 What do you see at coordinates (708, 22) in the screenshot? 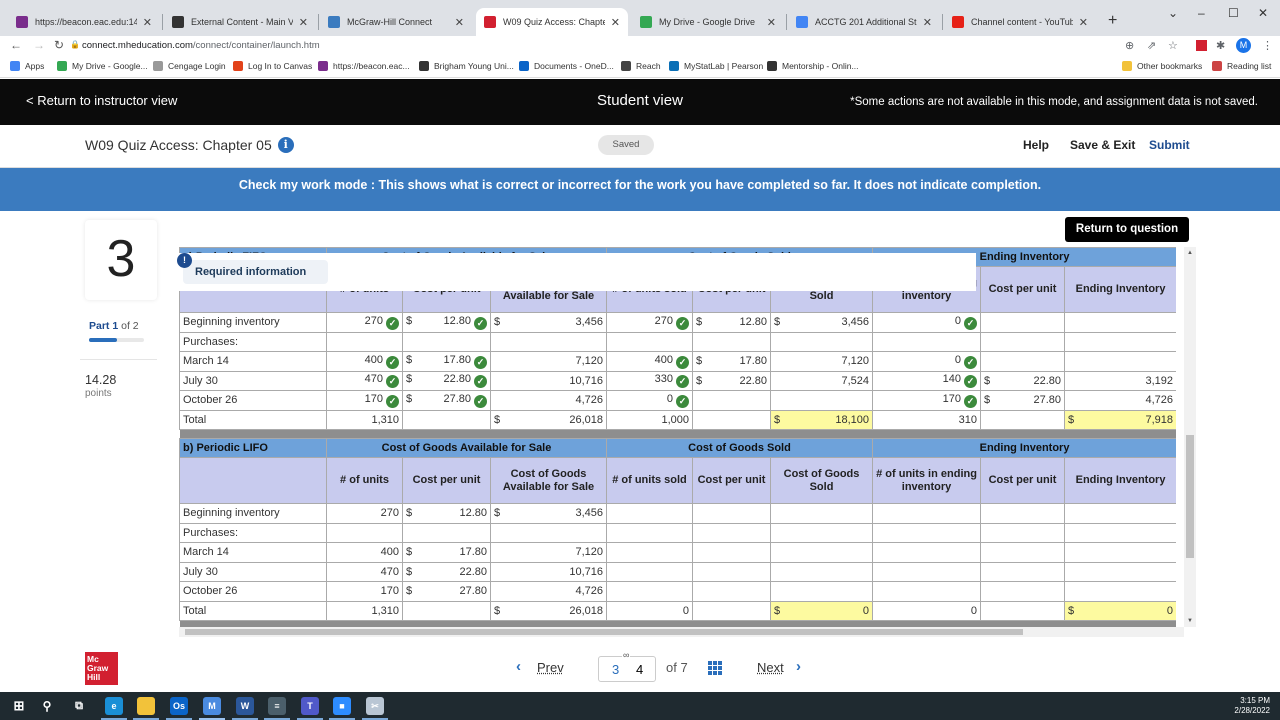
I see `browser-tab: My Drive - Google Drive ✕` at bounding box center [708, 22].